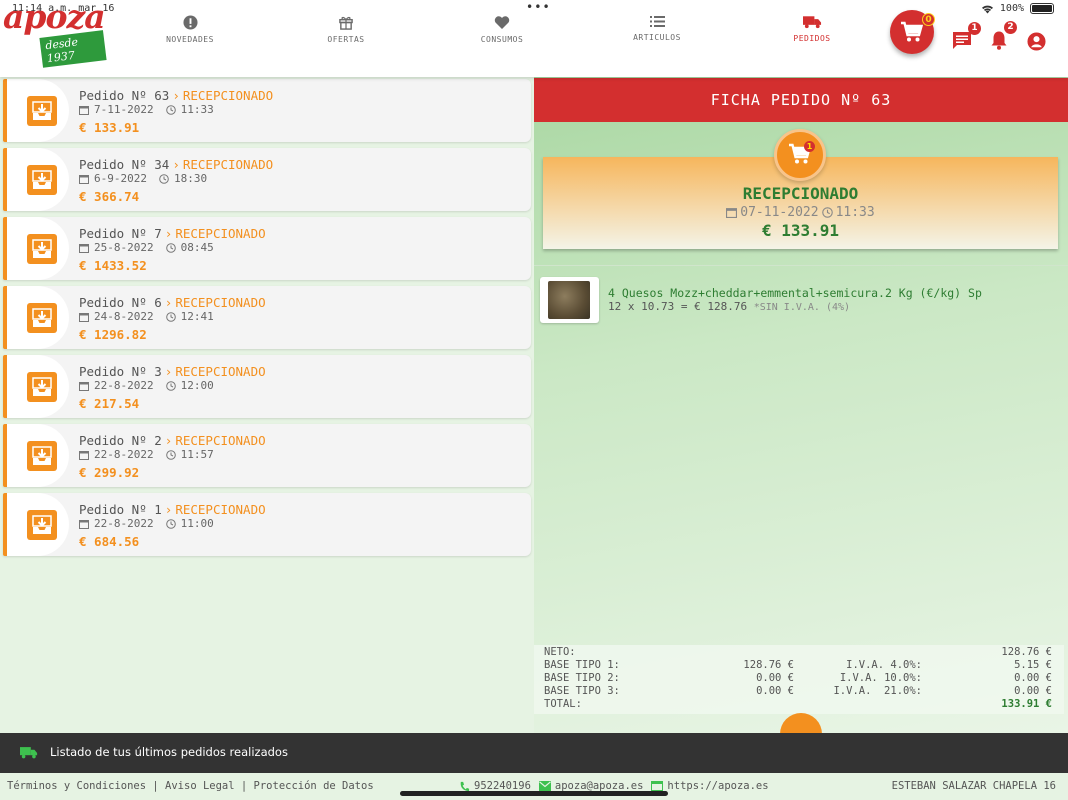  Describe the element at coordinates (544, 786) in the screenshot. I see `mail-icon` at that location.